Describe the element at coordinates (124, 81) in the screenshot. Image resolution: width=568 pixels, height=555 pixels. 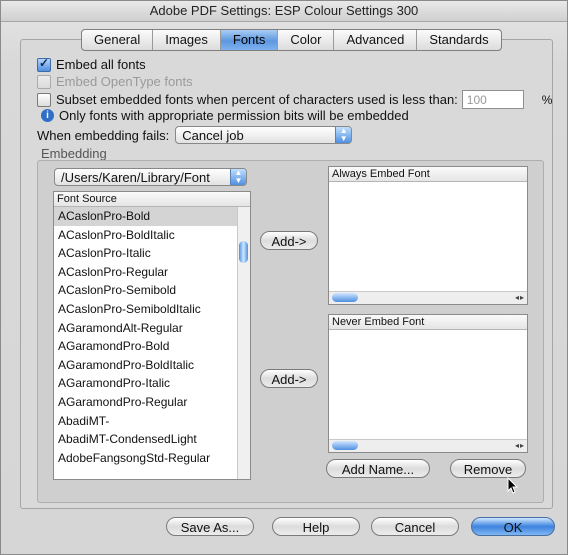
I see `embed-opentype-label: Embed OpenType fonts` at that location.